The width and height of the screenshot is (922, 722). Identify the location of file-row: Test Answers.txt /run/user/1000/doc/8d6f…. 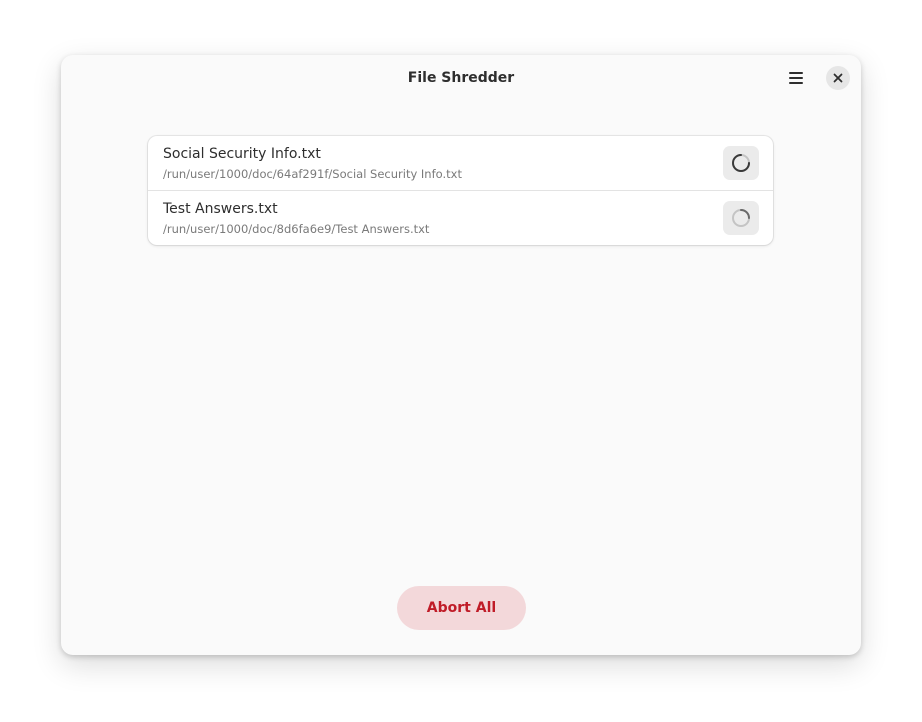
(460, 217).